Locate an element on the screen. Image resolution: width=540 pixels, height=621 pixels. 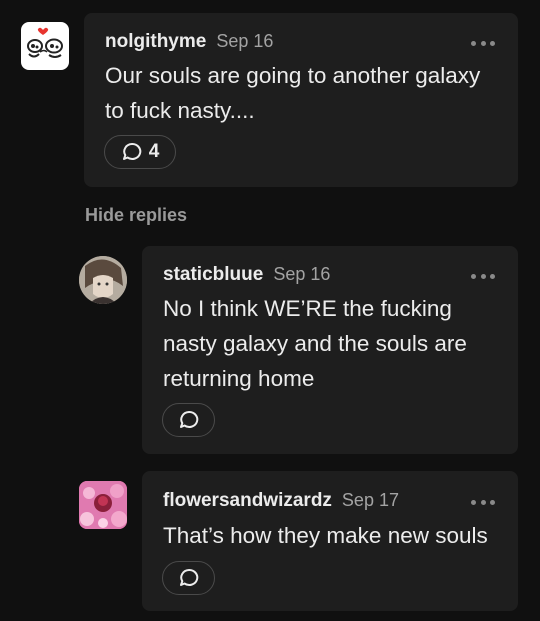
comment-line: That’s how they make new souls is located at coordinates (325, 535).